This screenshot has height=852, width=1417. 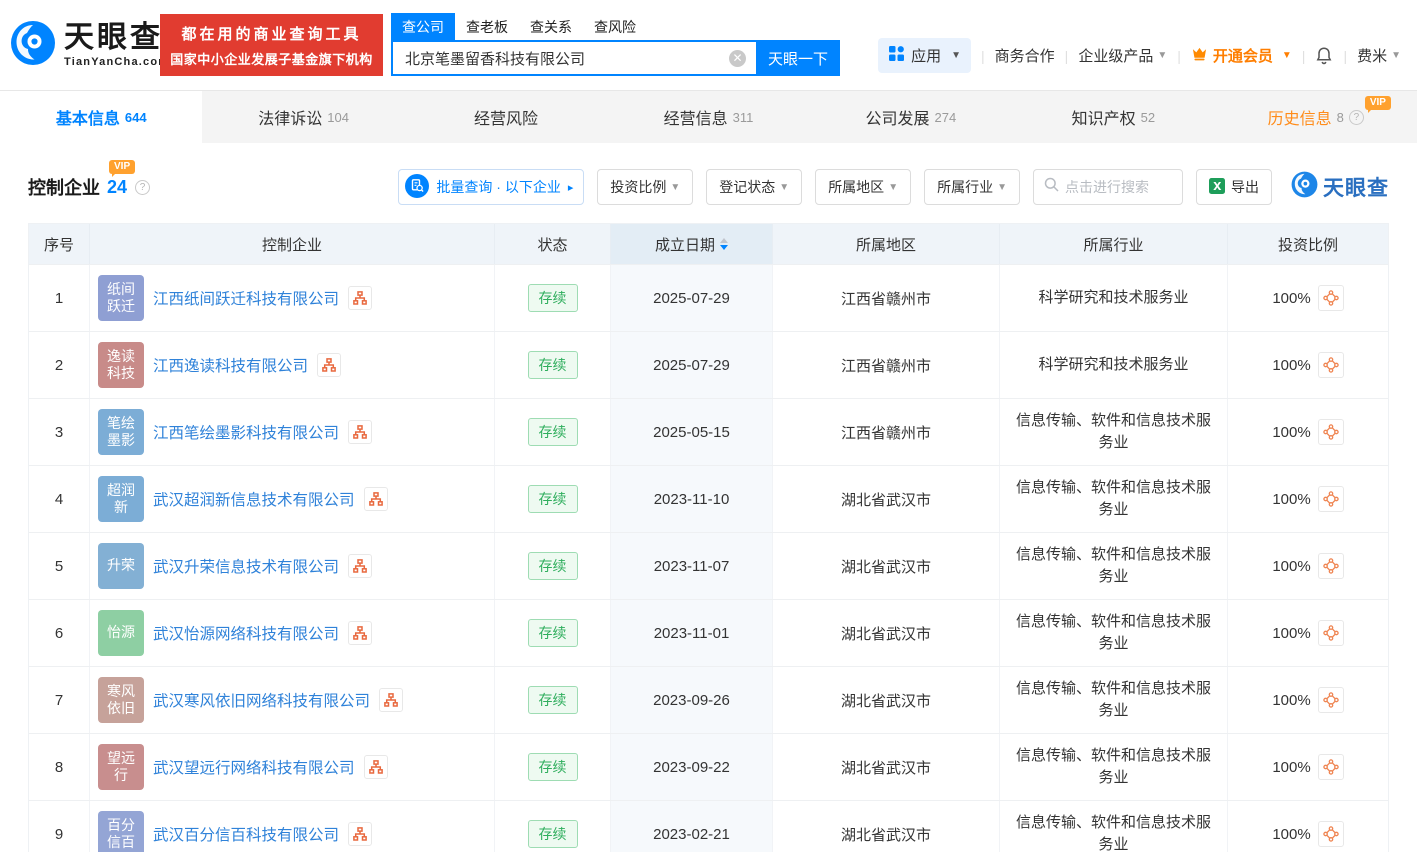 What do you see at coordinates (64, 188) in the screenshot?
I see `section-title: 控制企业` at bounding box center [64, 188].